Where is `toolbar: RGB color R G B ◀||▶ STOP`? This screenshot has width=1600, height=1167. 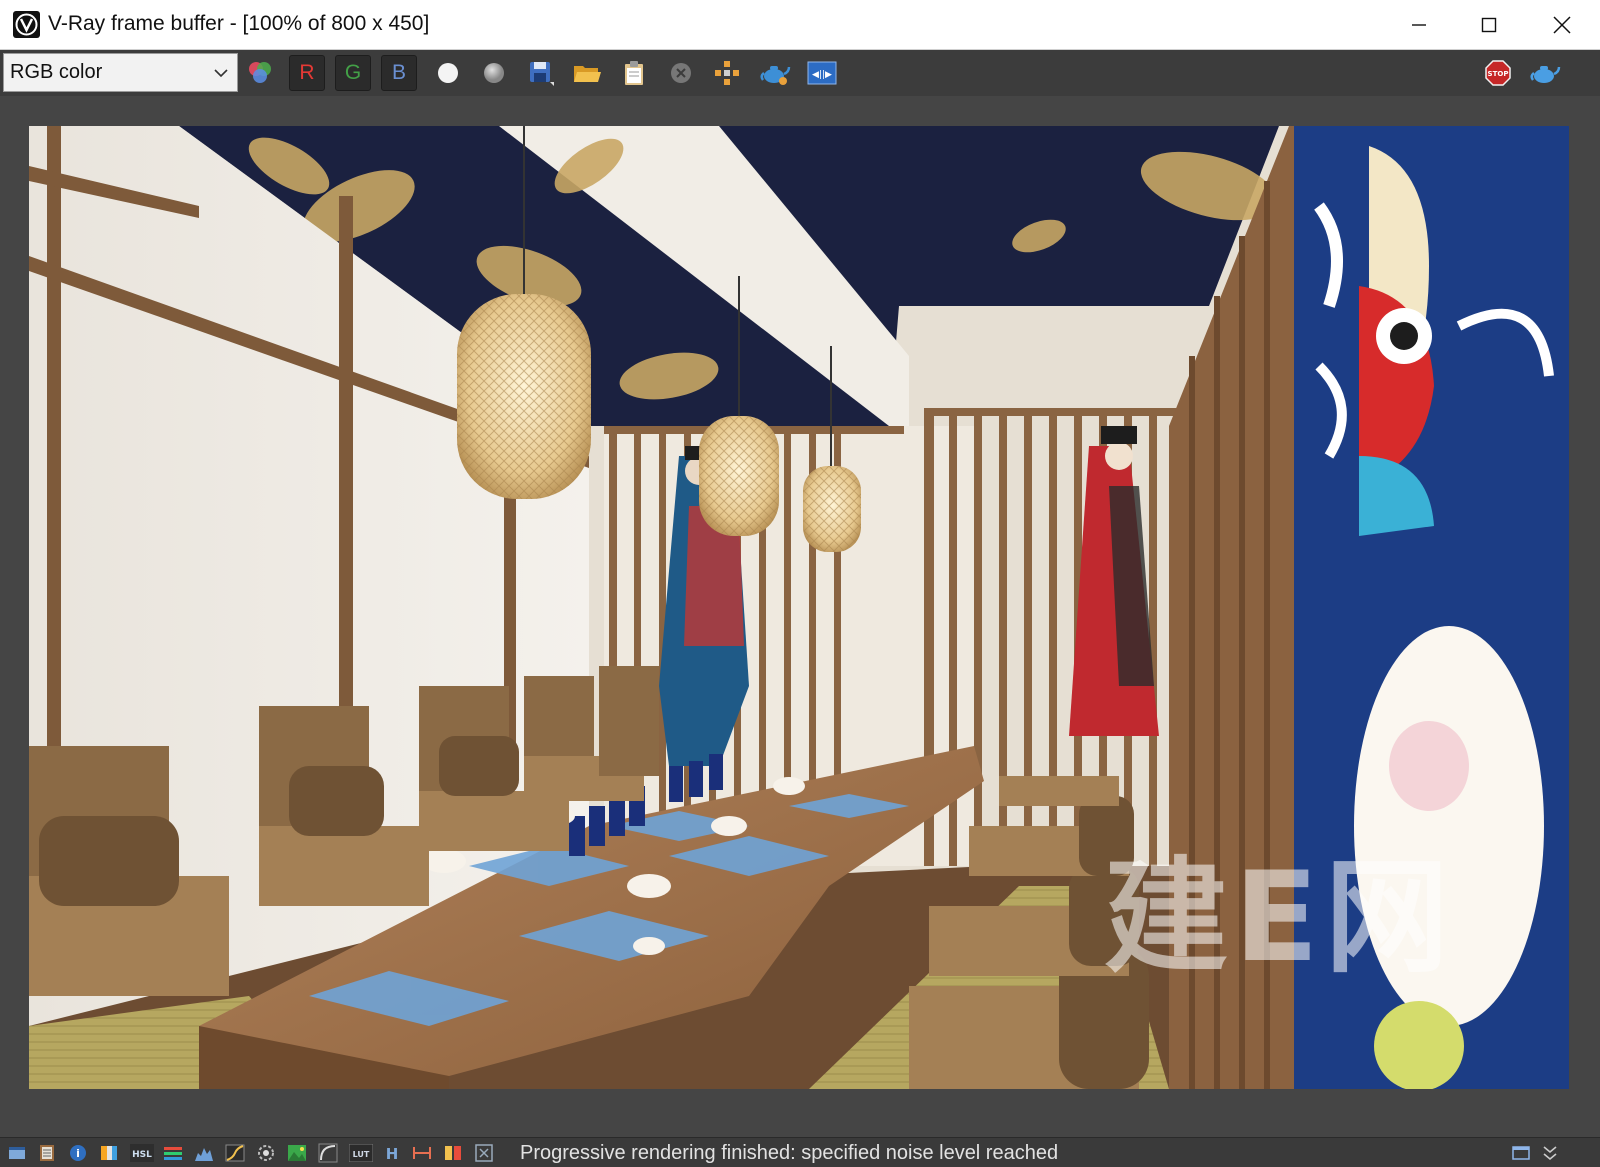
toolbar: RGB color R G B ◀||▶ STOP is located at coordinates (800, 73).